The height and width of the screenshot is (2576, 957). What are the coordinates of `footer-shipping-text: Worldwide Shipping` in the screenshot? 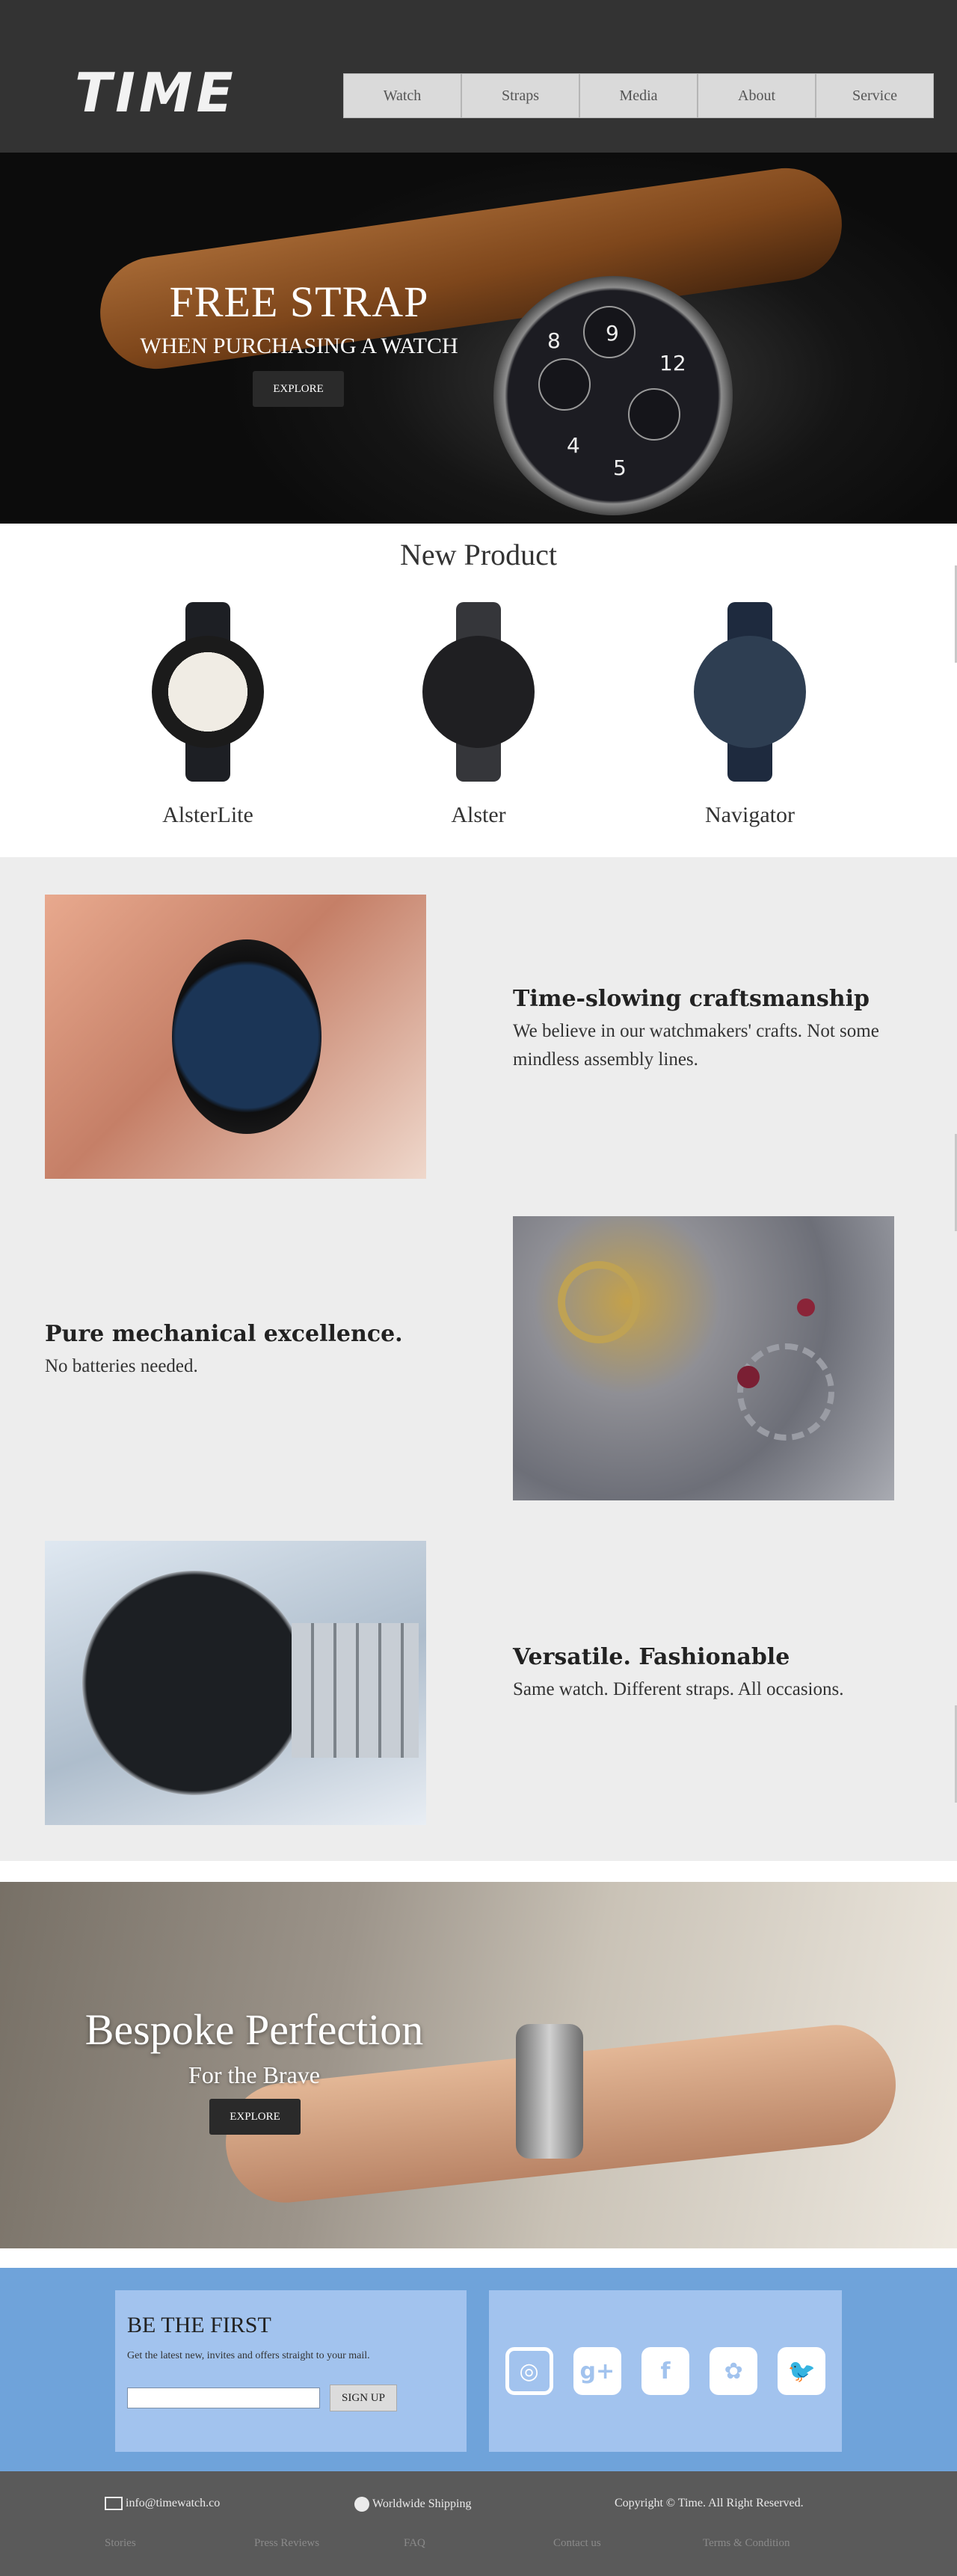 It's located at (422, 2503).